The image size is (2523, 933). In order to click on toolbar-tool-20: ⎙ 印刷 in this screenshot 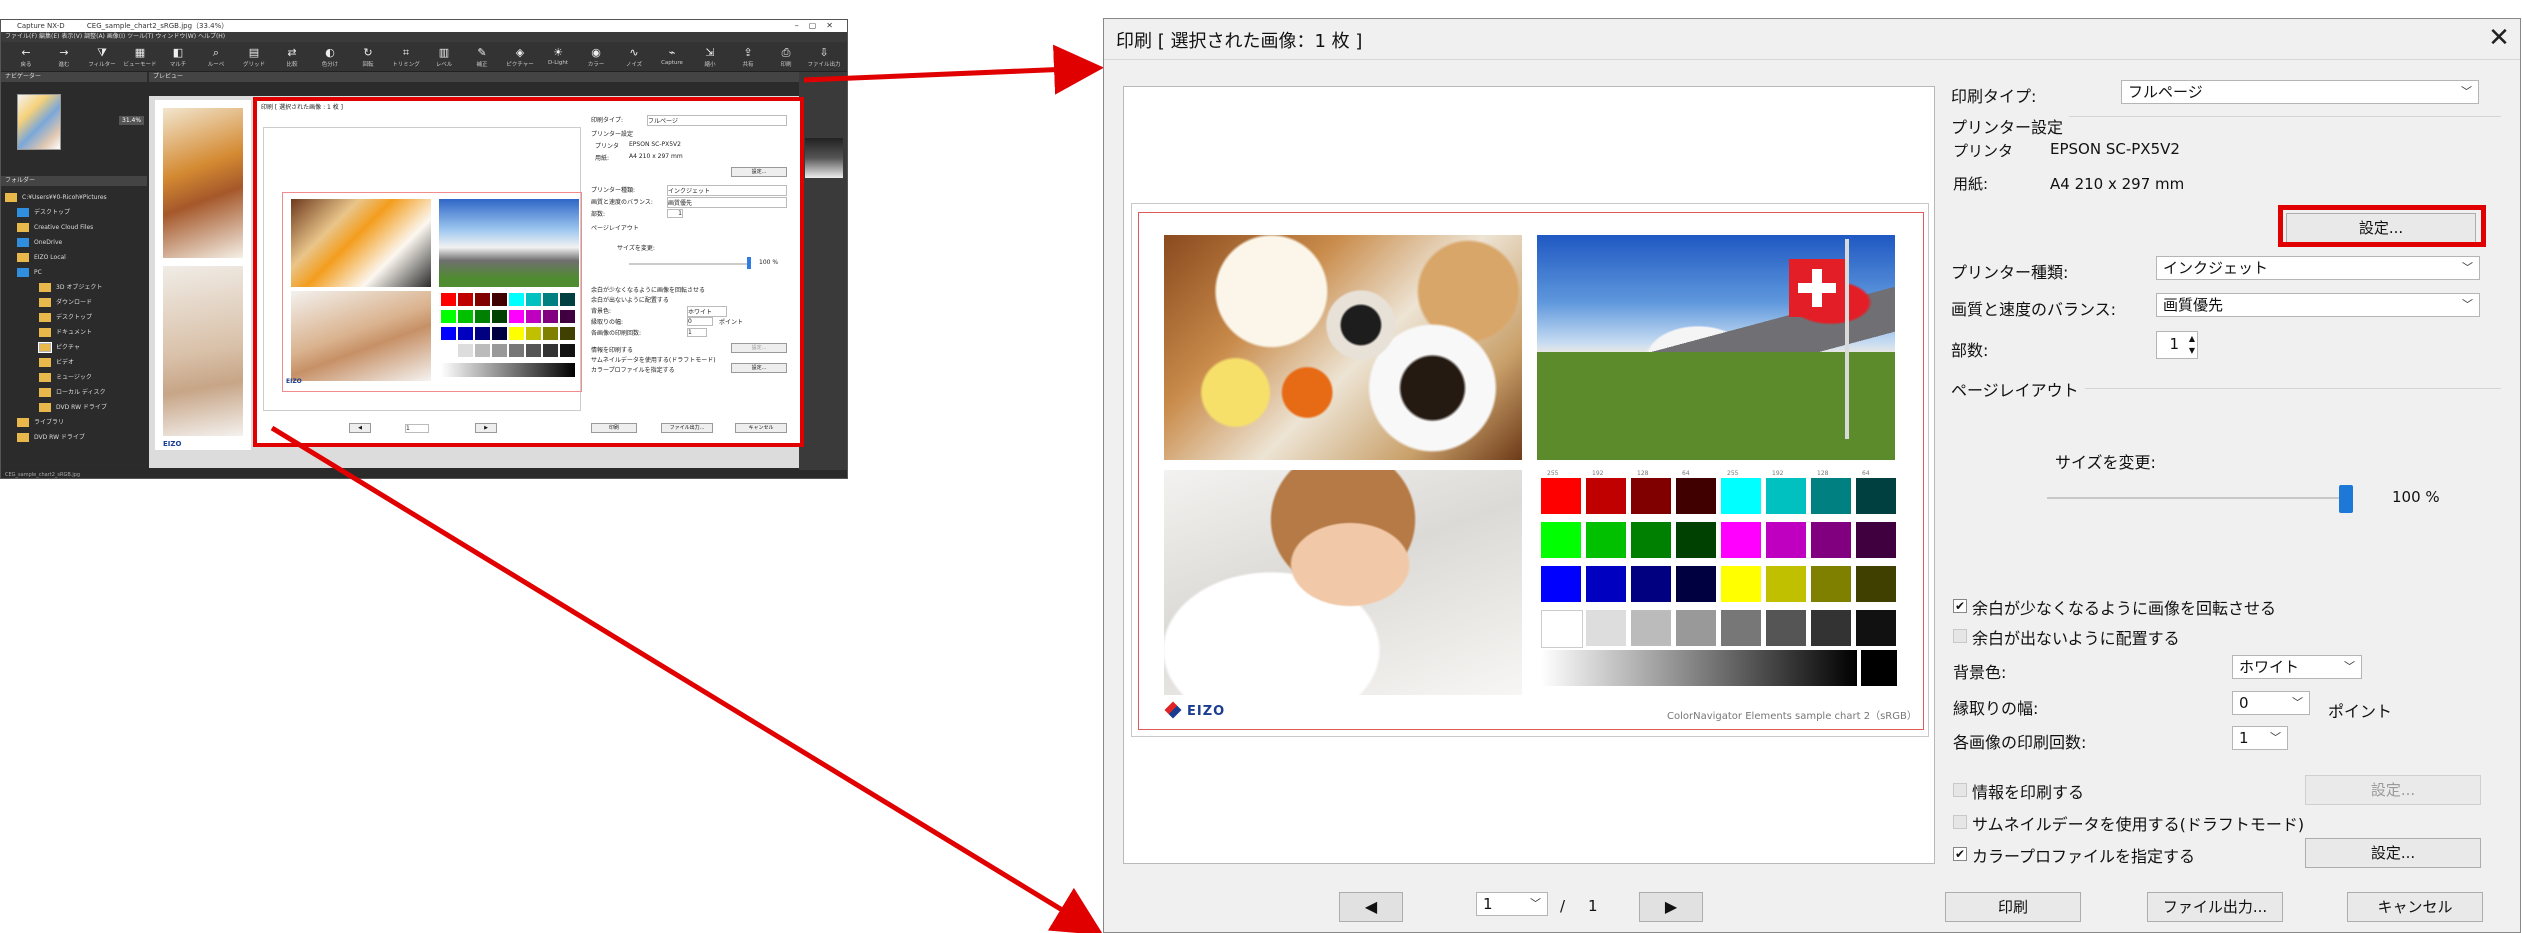, I will do `click(786, 58)`.